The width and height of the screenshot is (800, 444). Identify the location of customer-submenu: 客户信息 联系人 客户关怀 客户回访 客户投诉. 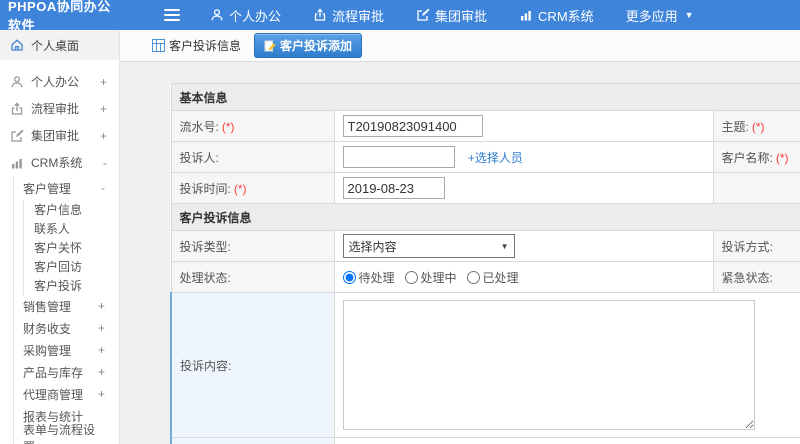
(71, 247).